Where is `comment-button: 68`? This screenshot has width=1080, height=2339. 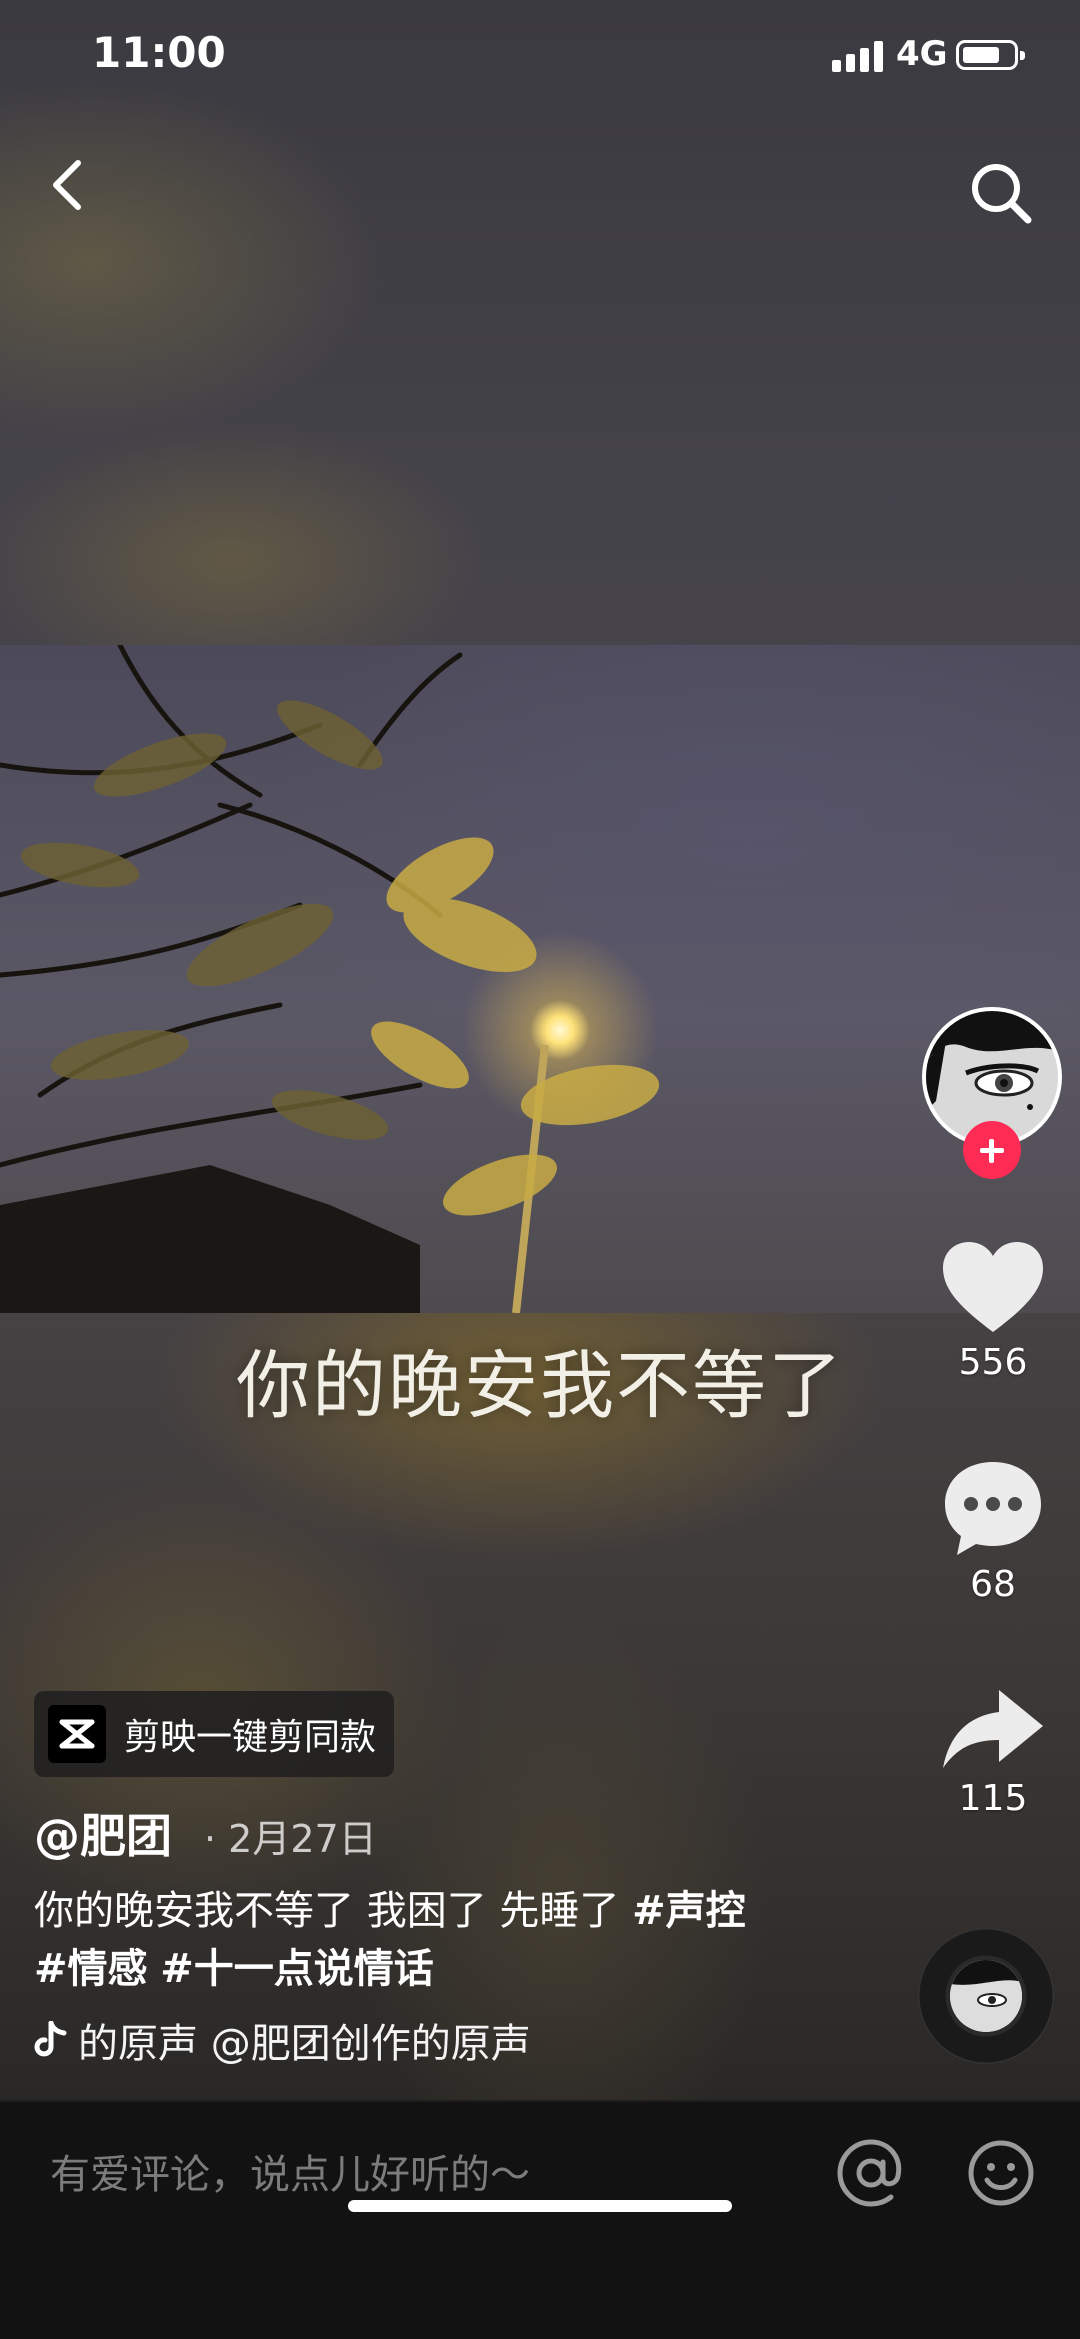 comment-button: 68 is located at coordinates (993, 1531).